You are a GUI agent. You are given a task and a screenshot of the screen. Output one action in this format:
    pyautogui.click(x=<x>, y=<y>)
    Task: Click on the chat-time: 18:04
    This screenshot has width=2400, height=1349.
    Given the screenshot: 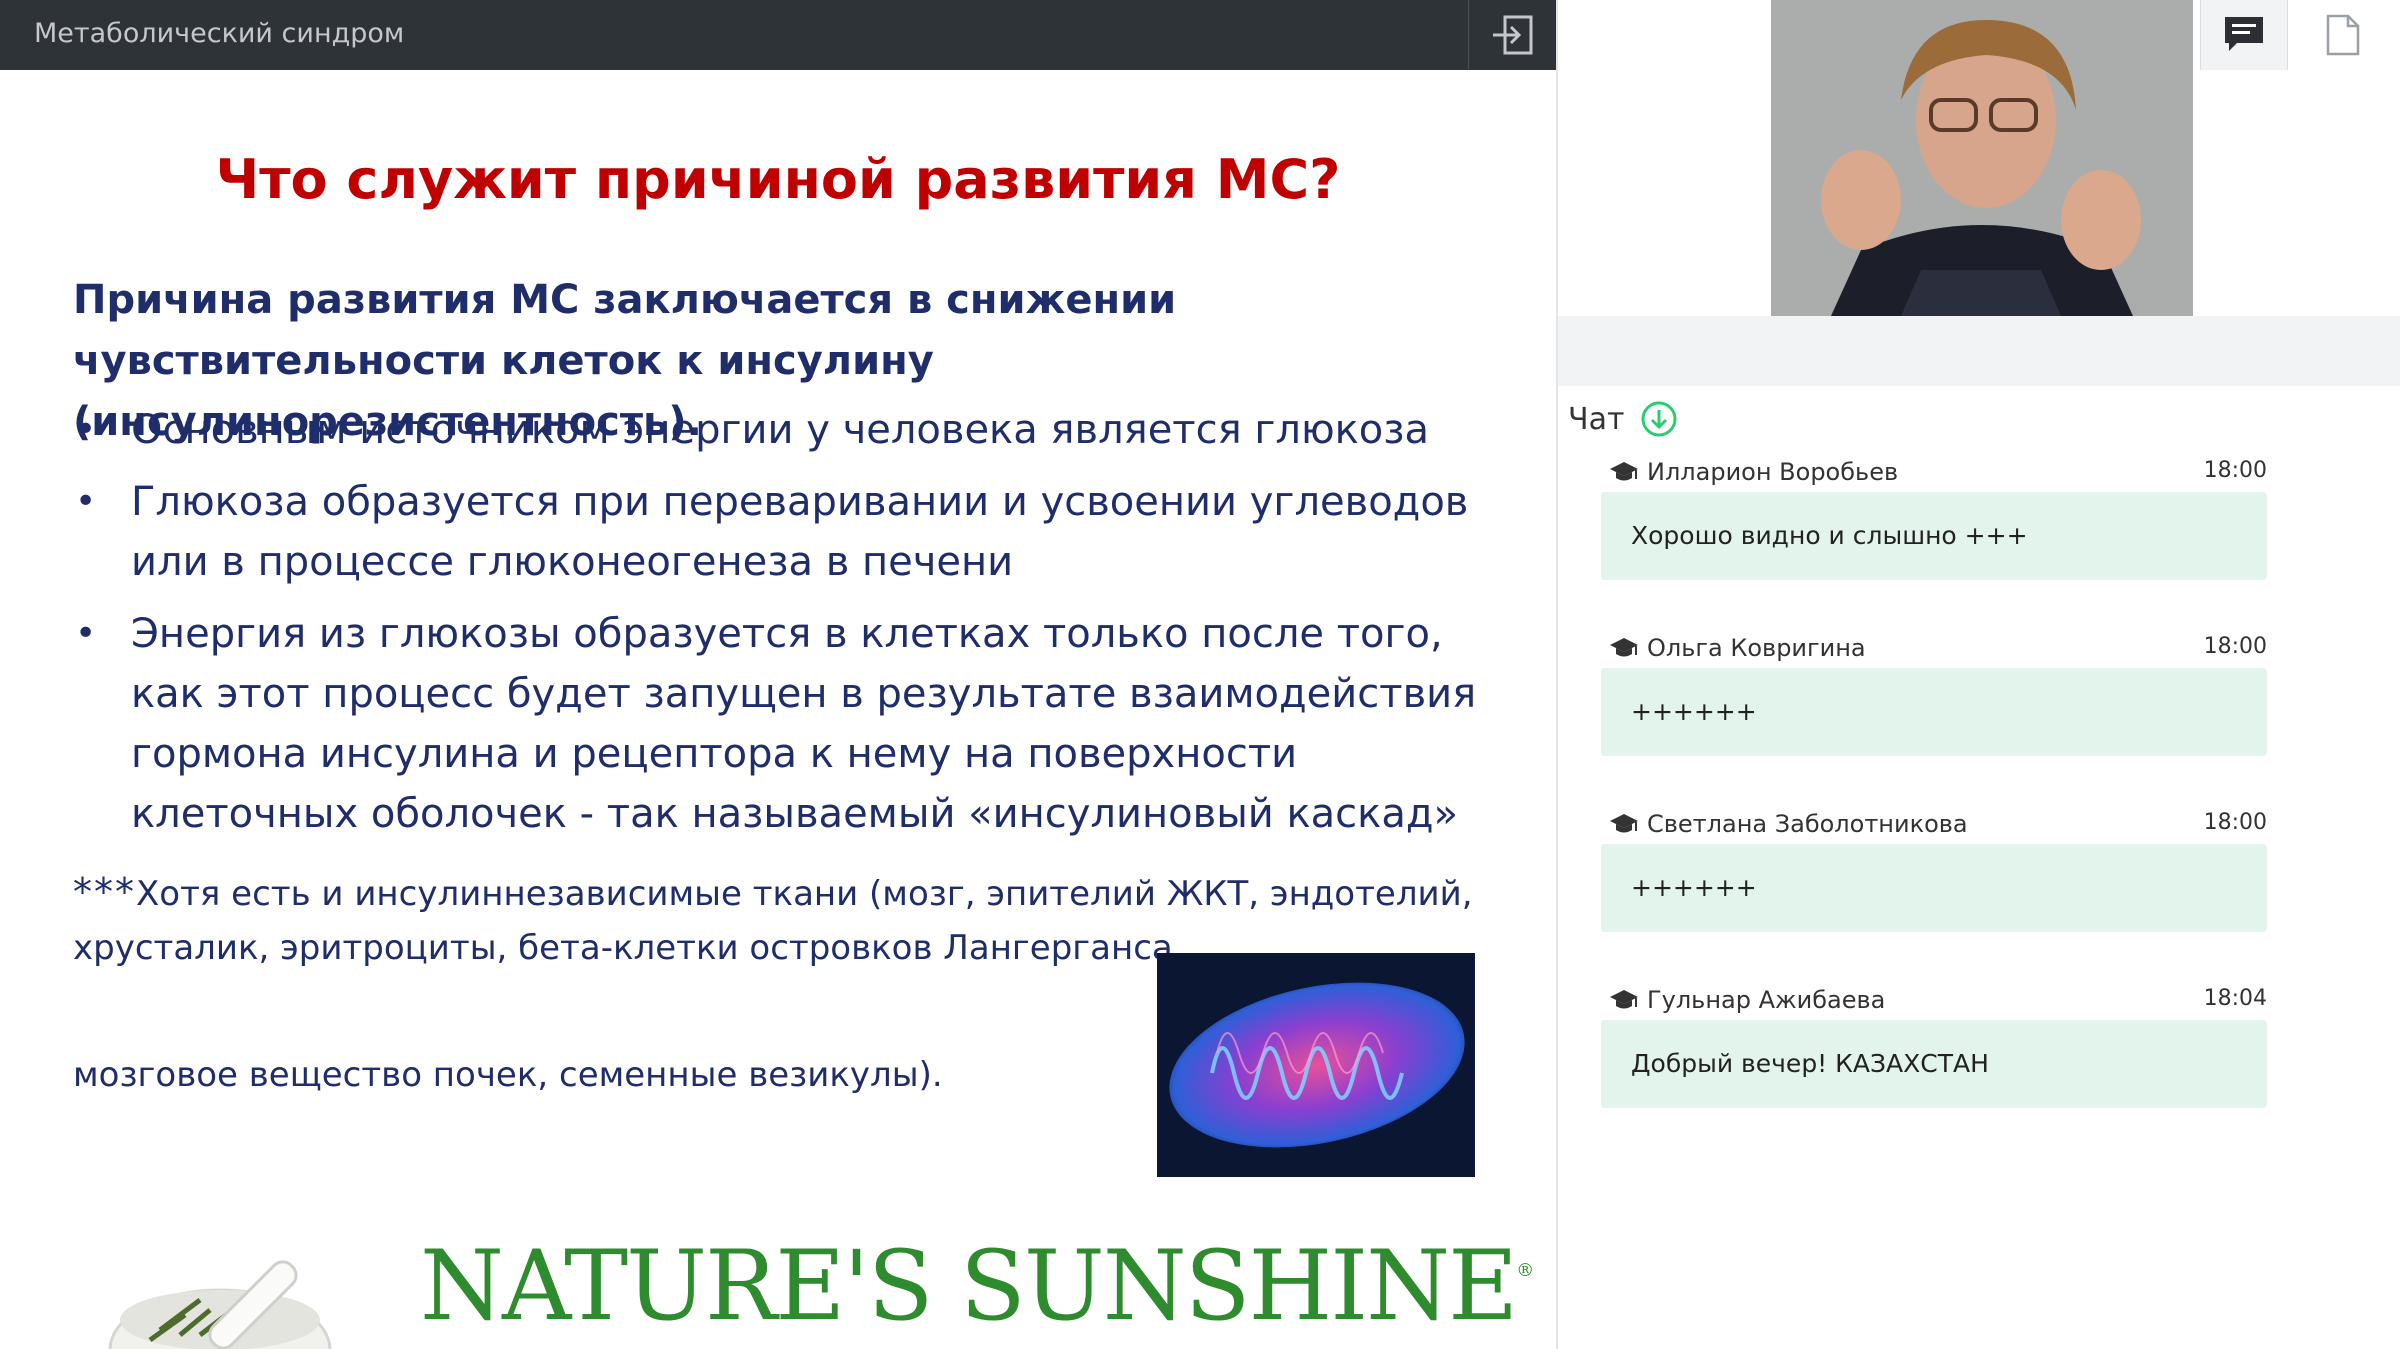 What is the action you would take?
    pyautogui.click(x=2235, y=998)
    